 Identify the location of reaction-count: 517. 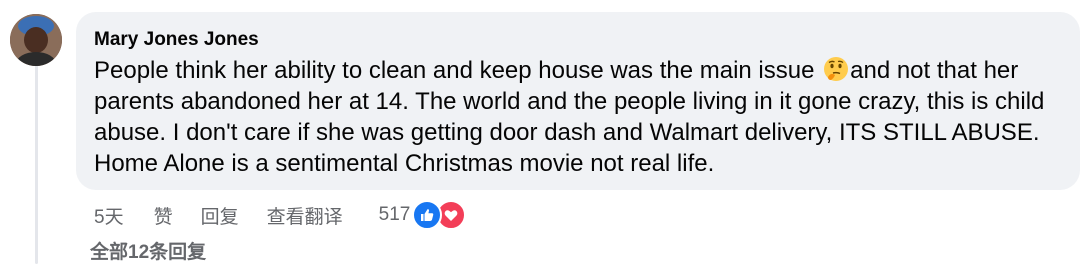
(394, 214).